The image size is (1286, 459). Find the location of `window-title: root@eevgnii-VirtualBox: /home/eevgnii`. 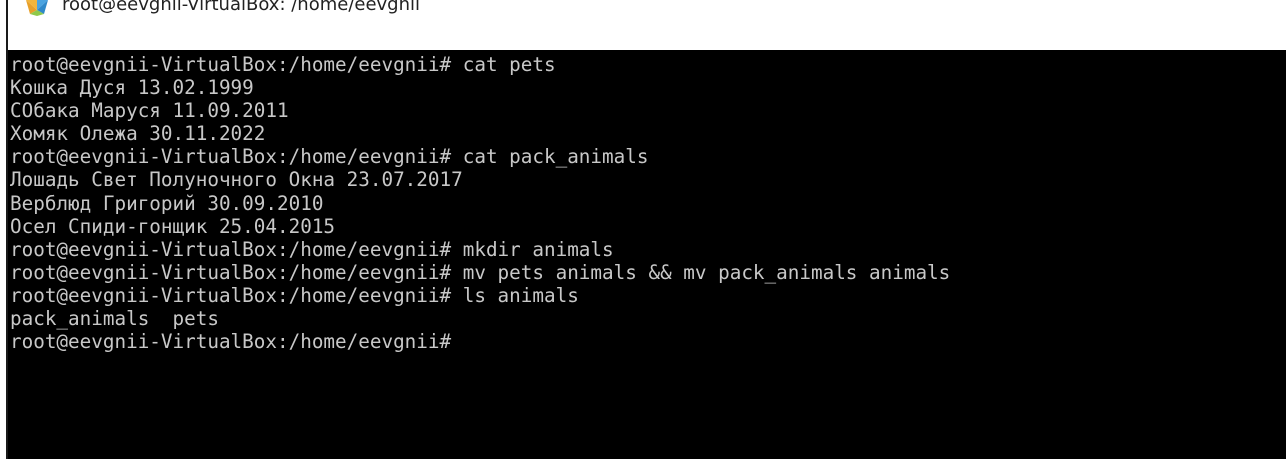

window-title: root@eevgnii-VirtualBox: /home/eevgnii is located at coordinates (241, 7).